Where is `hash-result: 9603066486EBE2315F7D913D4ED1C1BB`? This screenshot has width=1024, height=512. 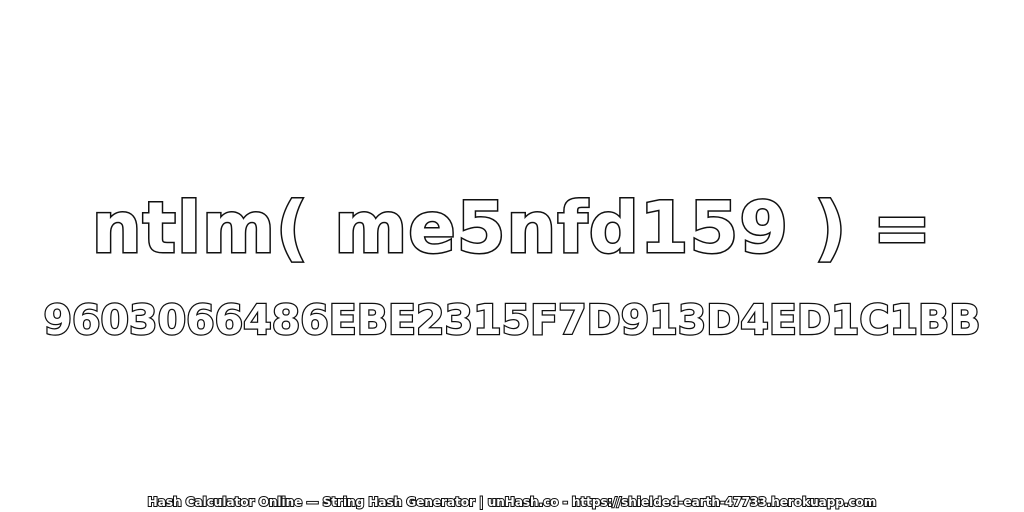
hash-result: 9603066486EBE2315F7D913D4ED1C1BB is located at coordinates (512, 320).